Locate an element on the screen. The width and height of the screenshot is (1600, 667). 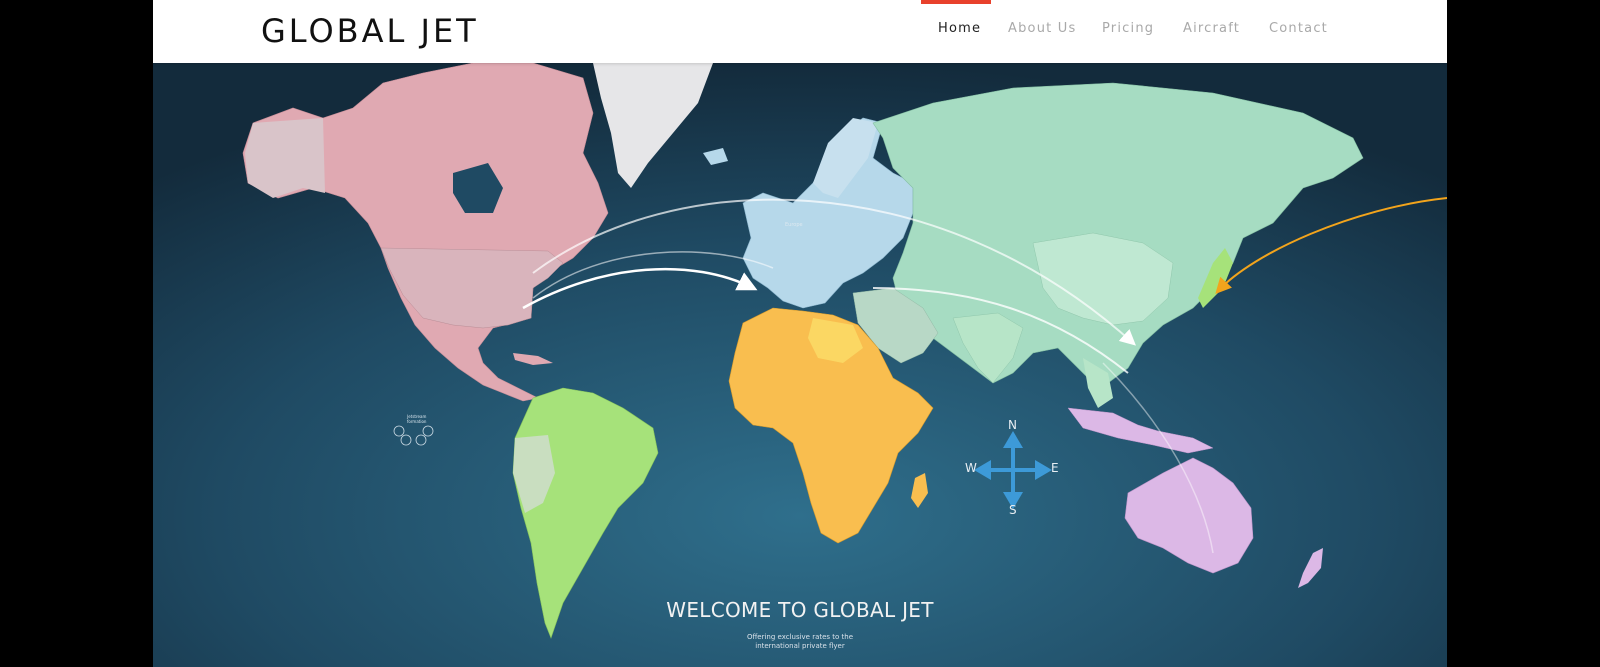
nav-aircraft: Aircraft is located at coordinates (1211, 28).